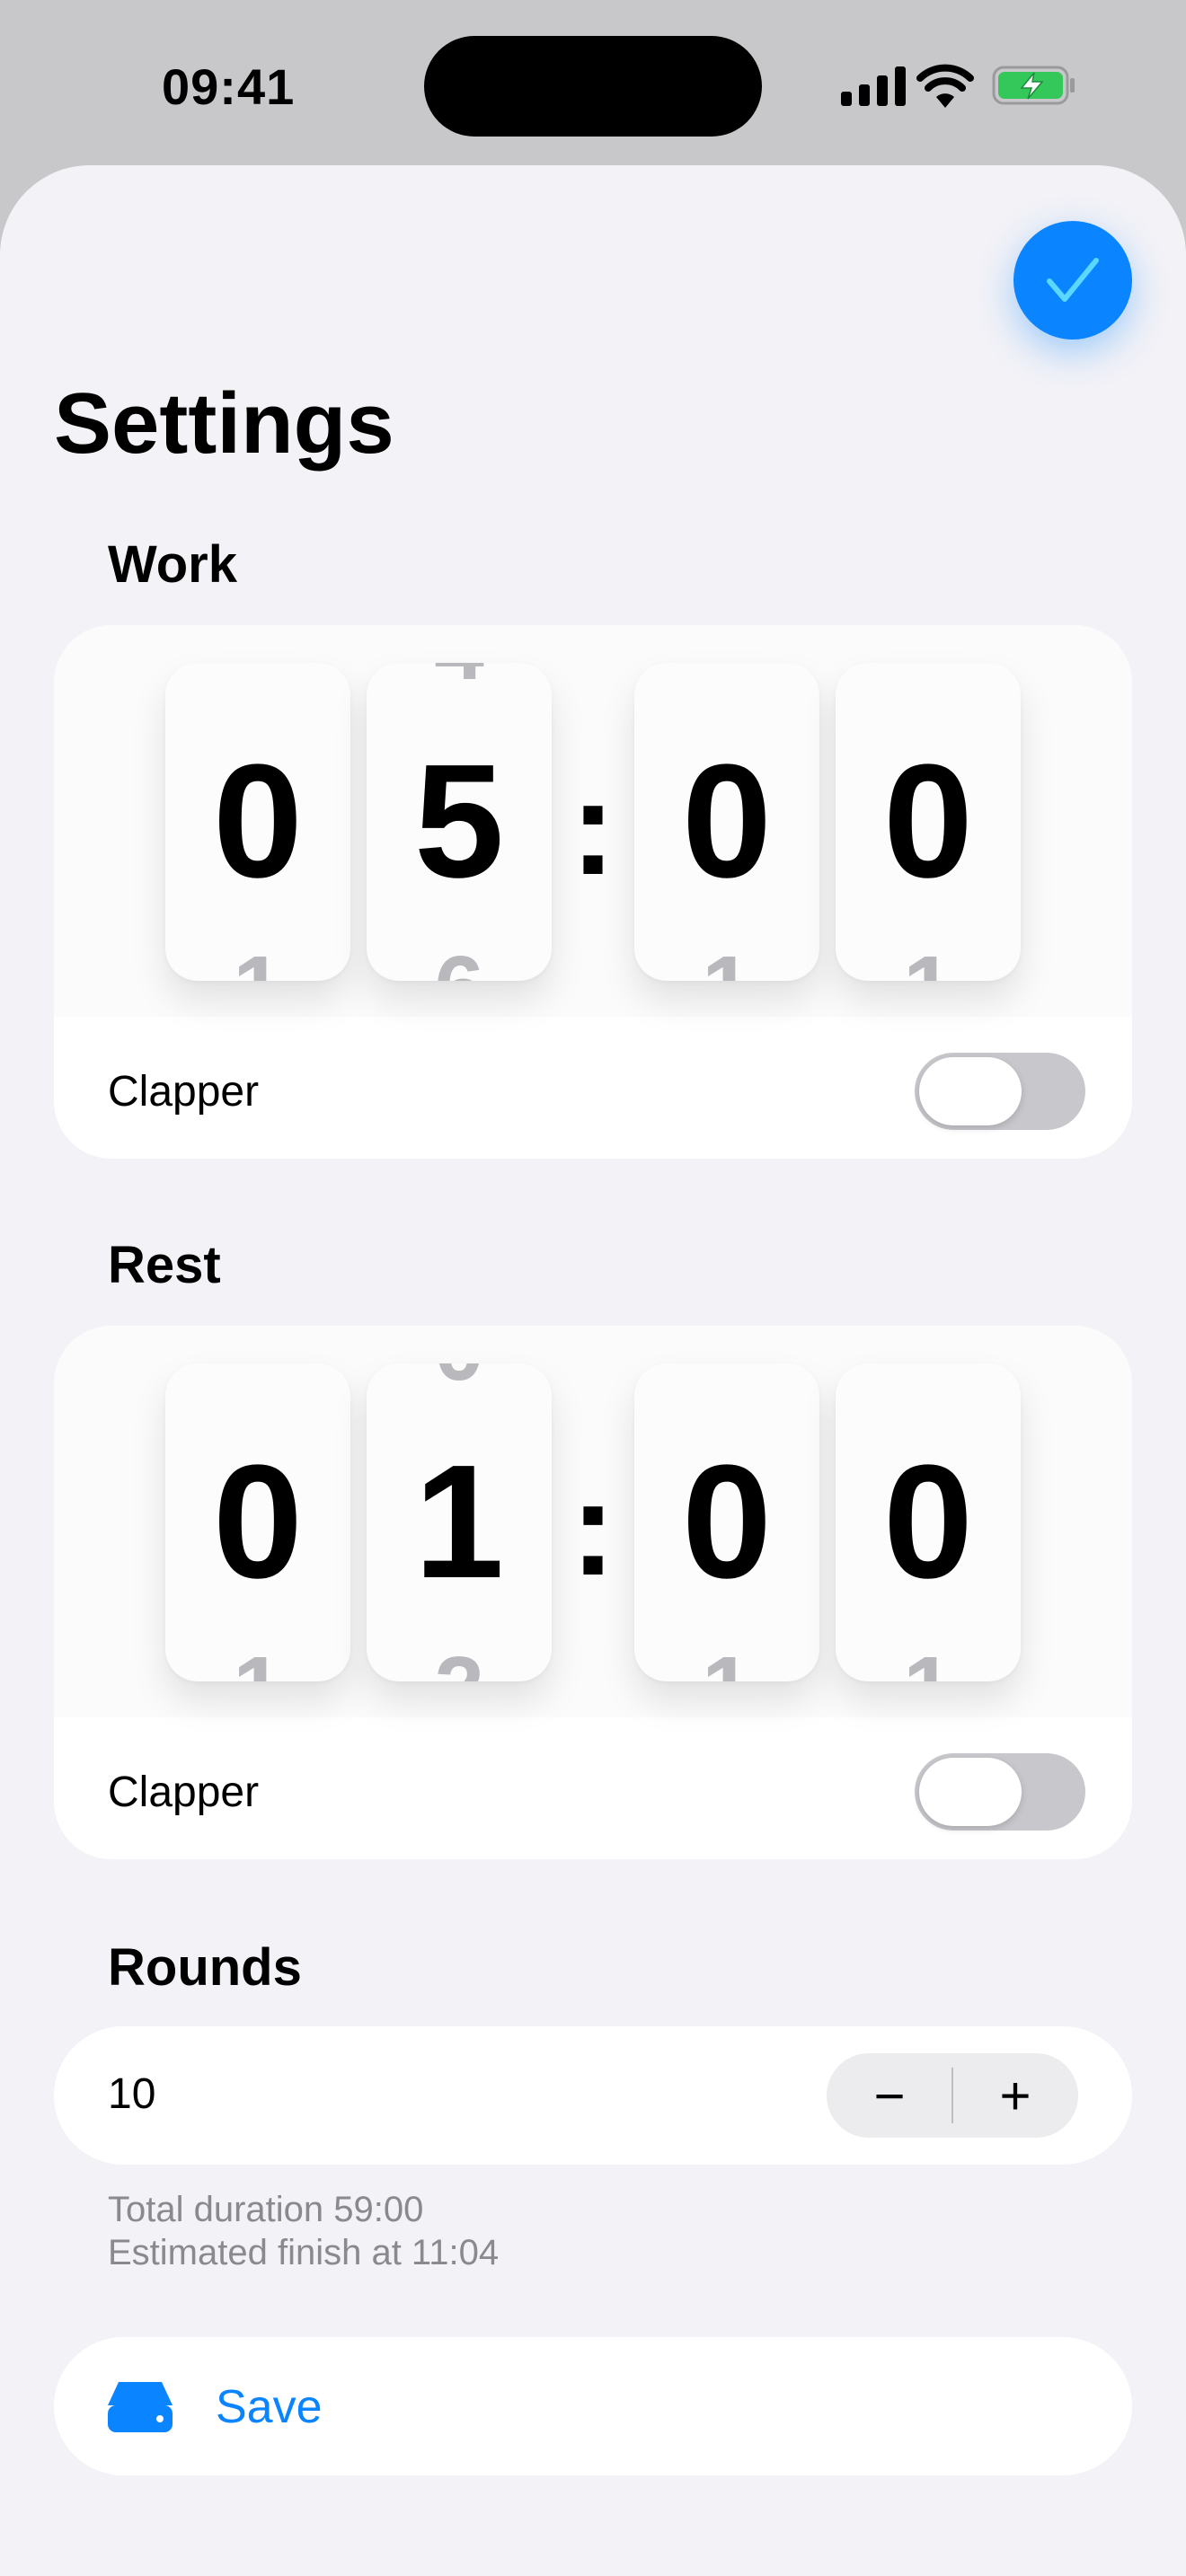 This screenshot has height=2576, width=1186. I want to click on rest-minutes-ones-value: 1, so click(459, 1522).